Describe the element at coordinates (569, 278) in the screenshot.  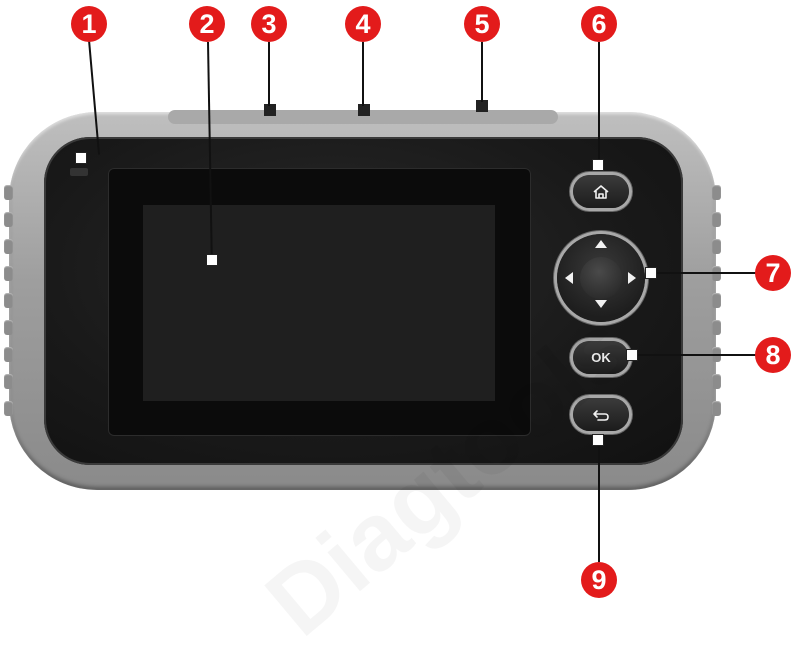
I see `arrow-left-icon` at that location.